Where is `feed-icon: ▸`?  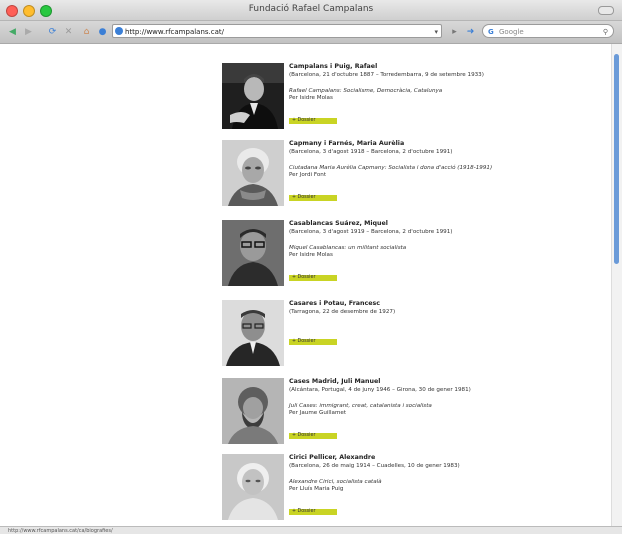
feed-icon: ▸ is located at coordinates (454, 32).